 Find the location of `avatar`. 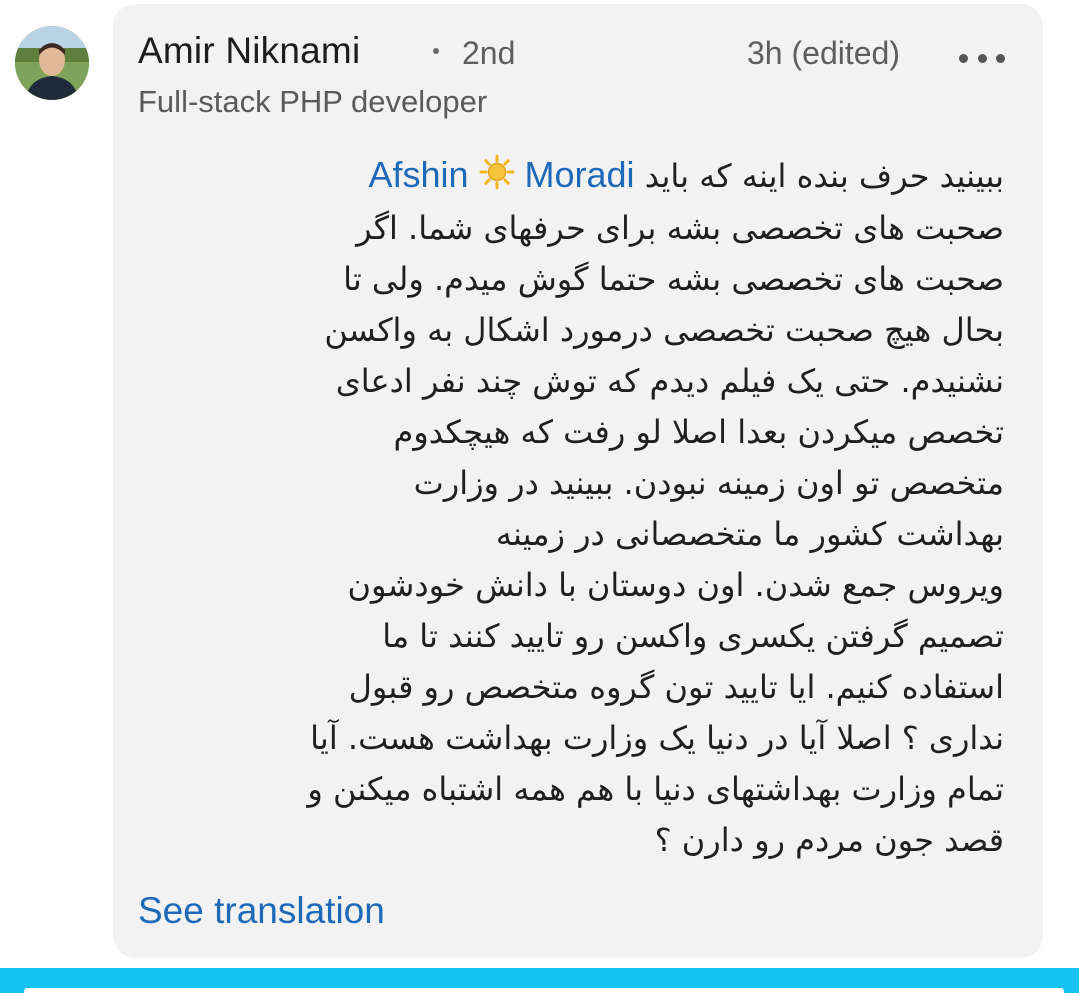

avatar is located at coordinates (52, 63).